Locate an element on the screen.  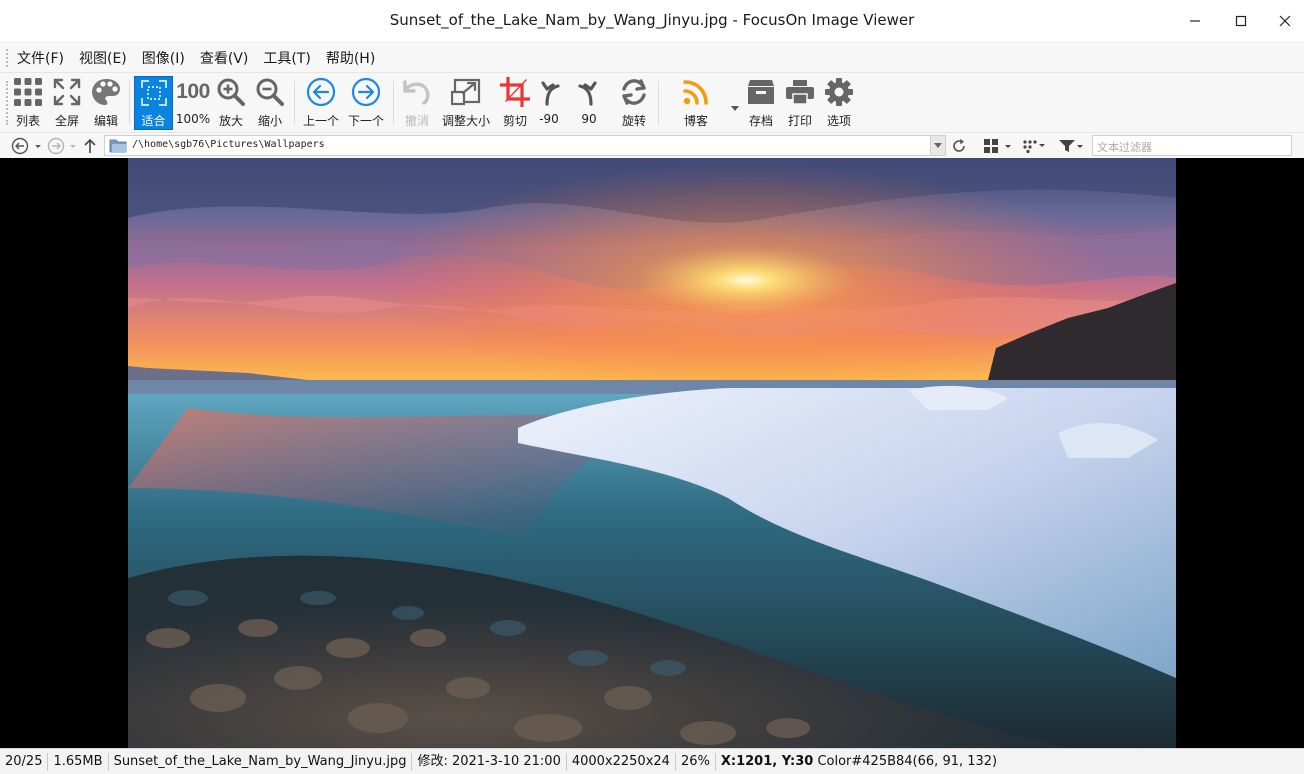
rotate-right-icon is located at coordinates (589, 92).